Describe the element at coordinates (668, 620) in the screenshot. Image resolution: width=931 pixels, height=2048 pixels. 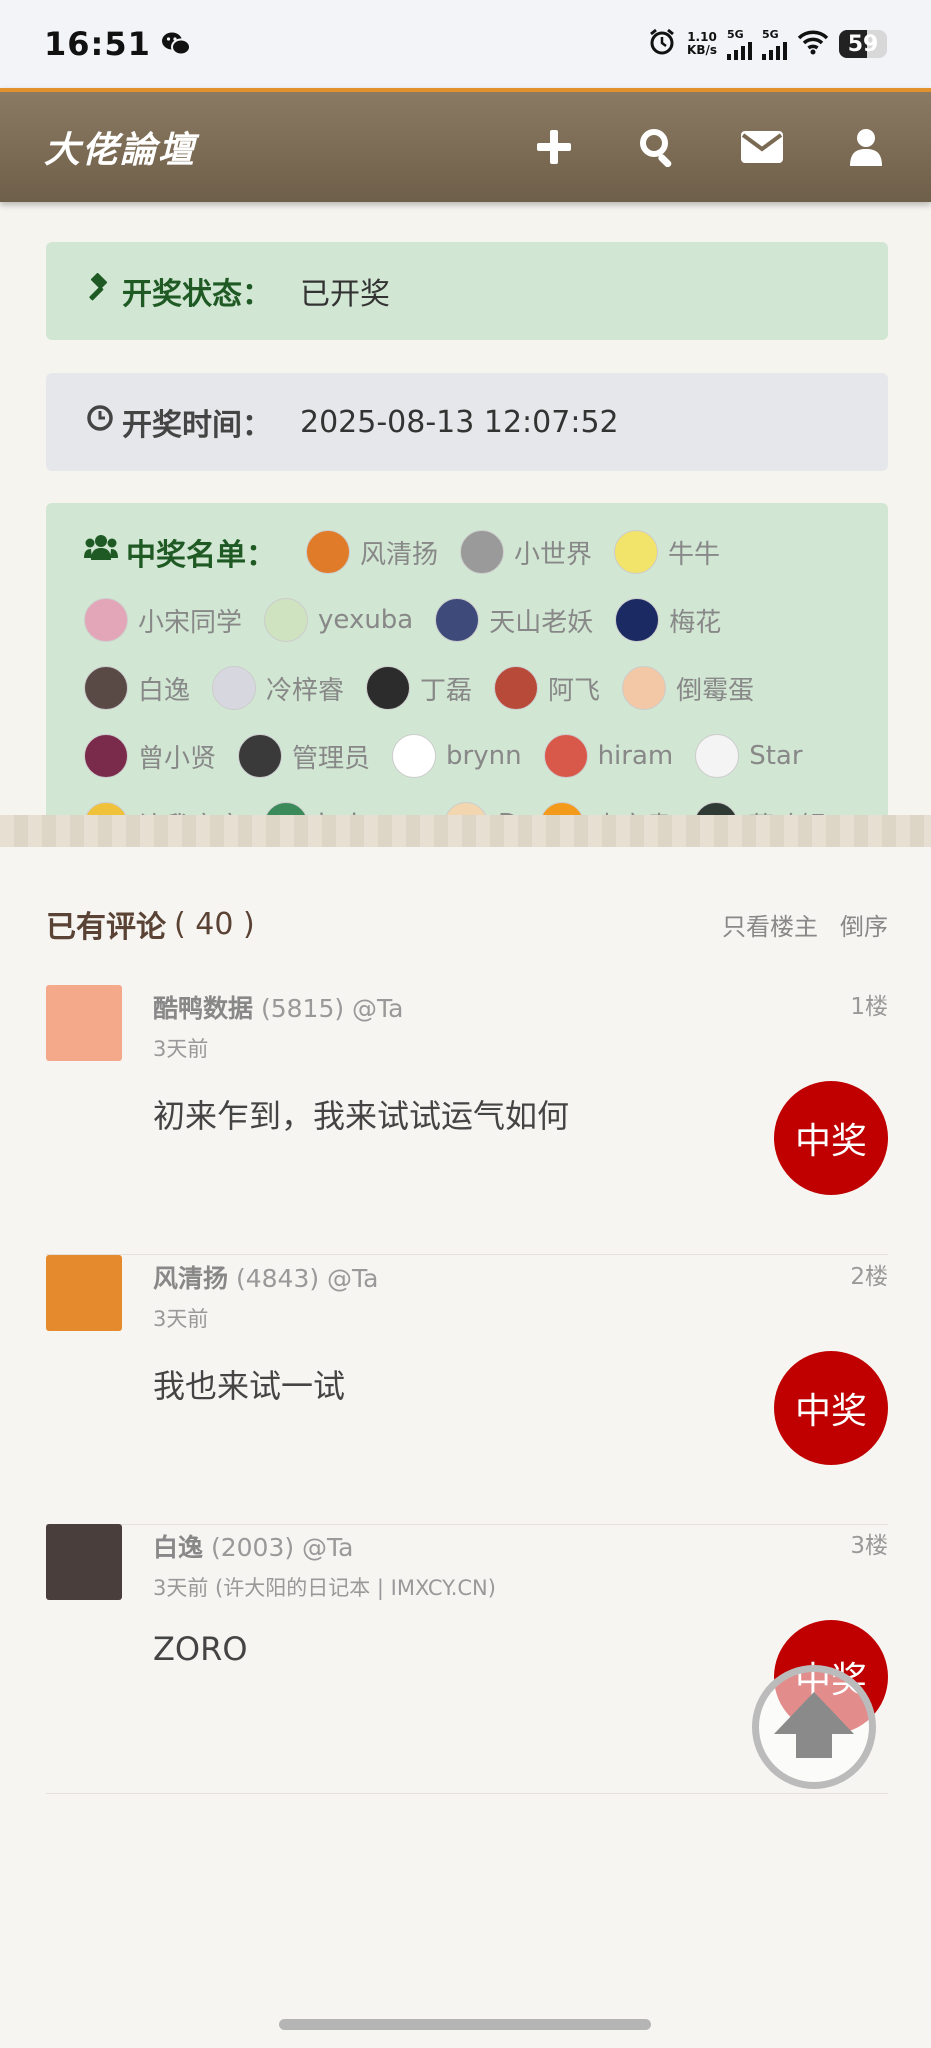
I see `winner-item: 梅花` at that location.